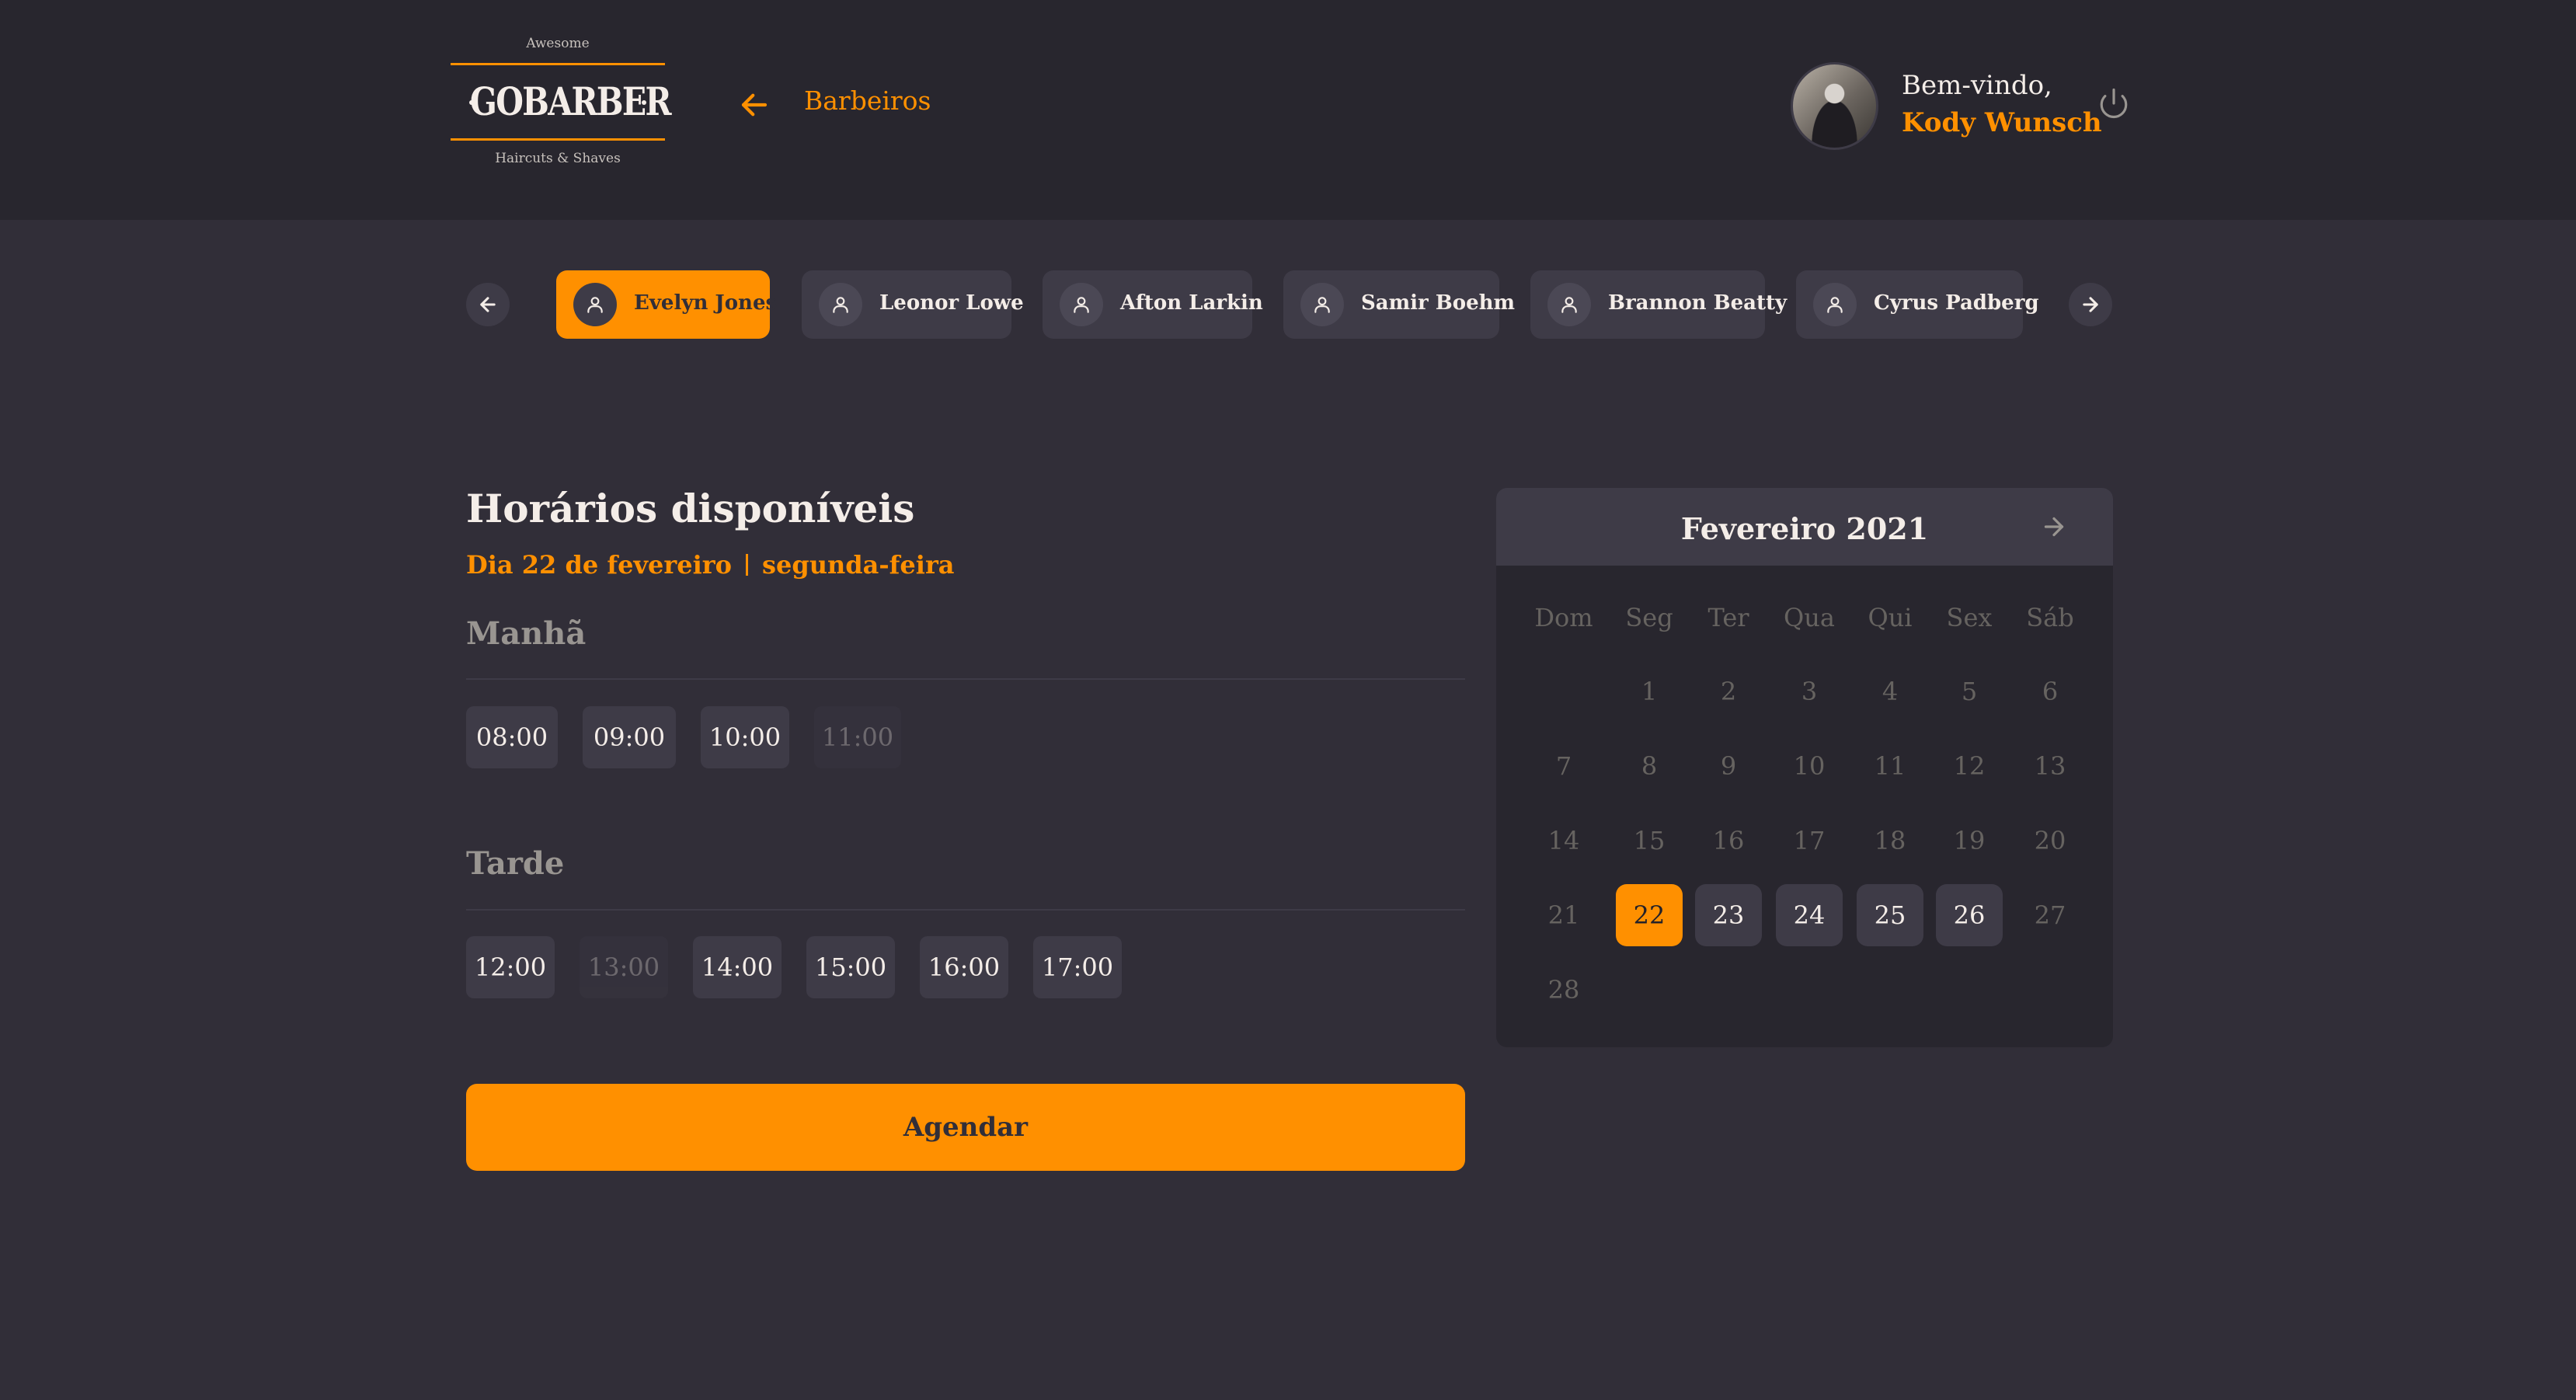  Describe the element at coordinates (1969, 840) in the screenshot. I see `calendar-day: 19` at that location.